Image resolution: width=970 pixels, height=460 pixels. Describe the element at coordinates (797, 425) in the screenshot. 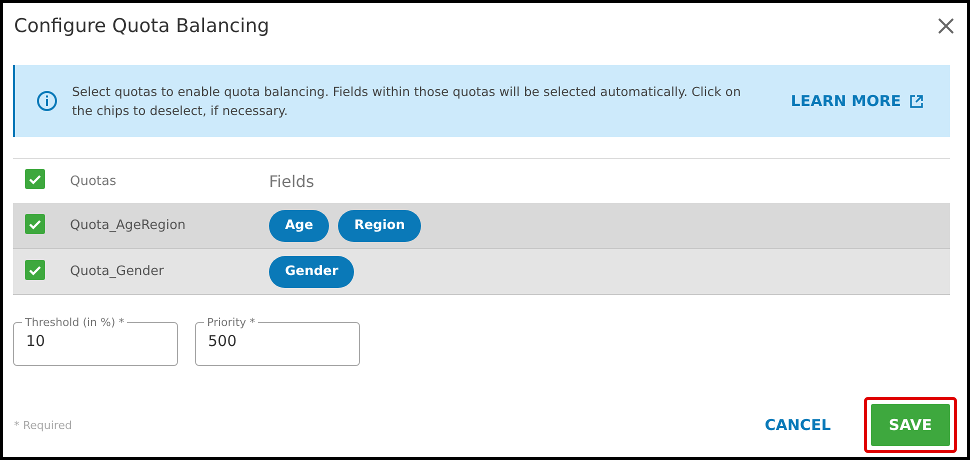

I see `cancel-button: CANCEL` at that location.